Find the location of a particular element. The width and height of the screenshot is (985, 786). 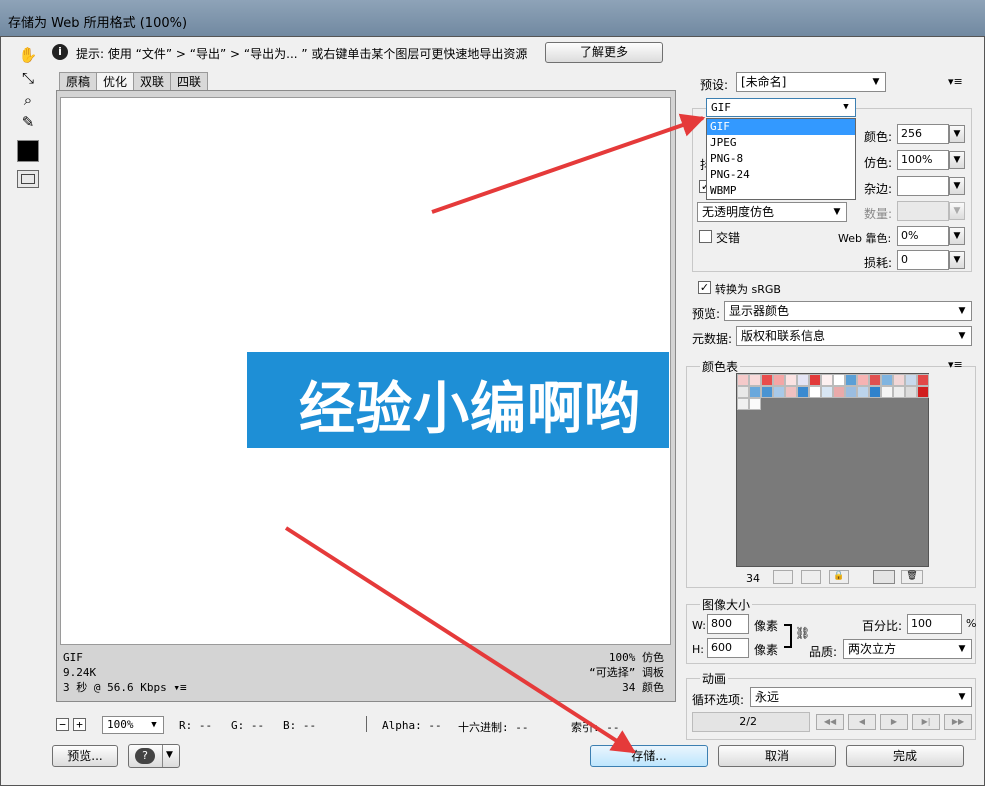

amount-dropdown-button: ▼ is located at coordinates (957, 211).